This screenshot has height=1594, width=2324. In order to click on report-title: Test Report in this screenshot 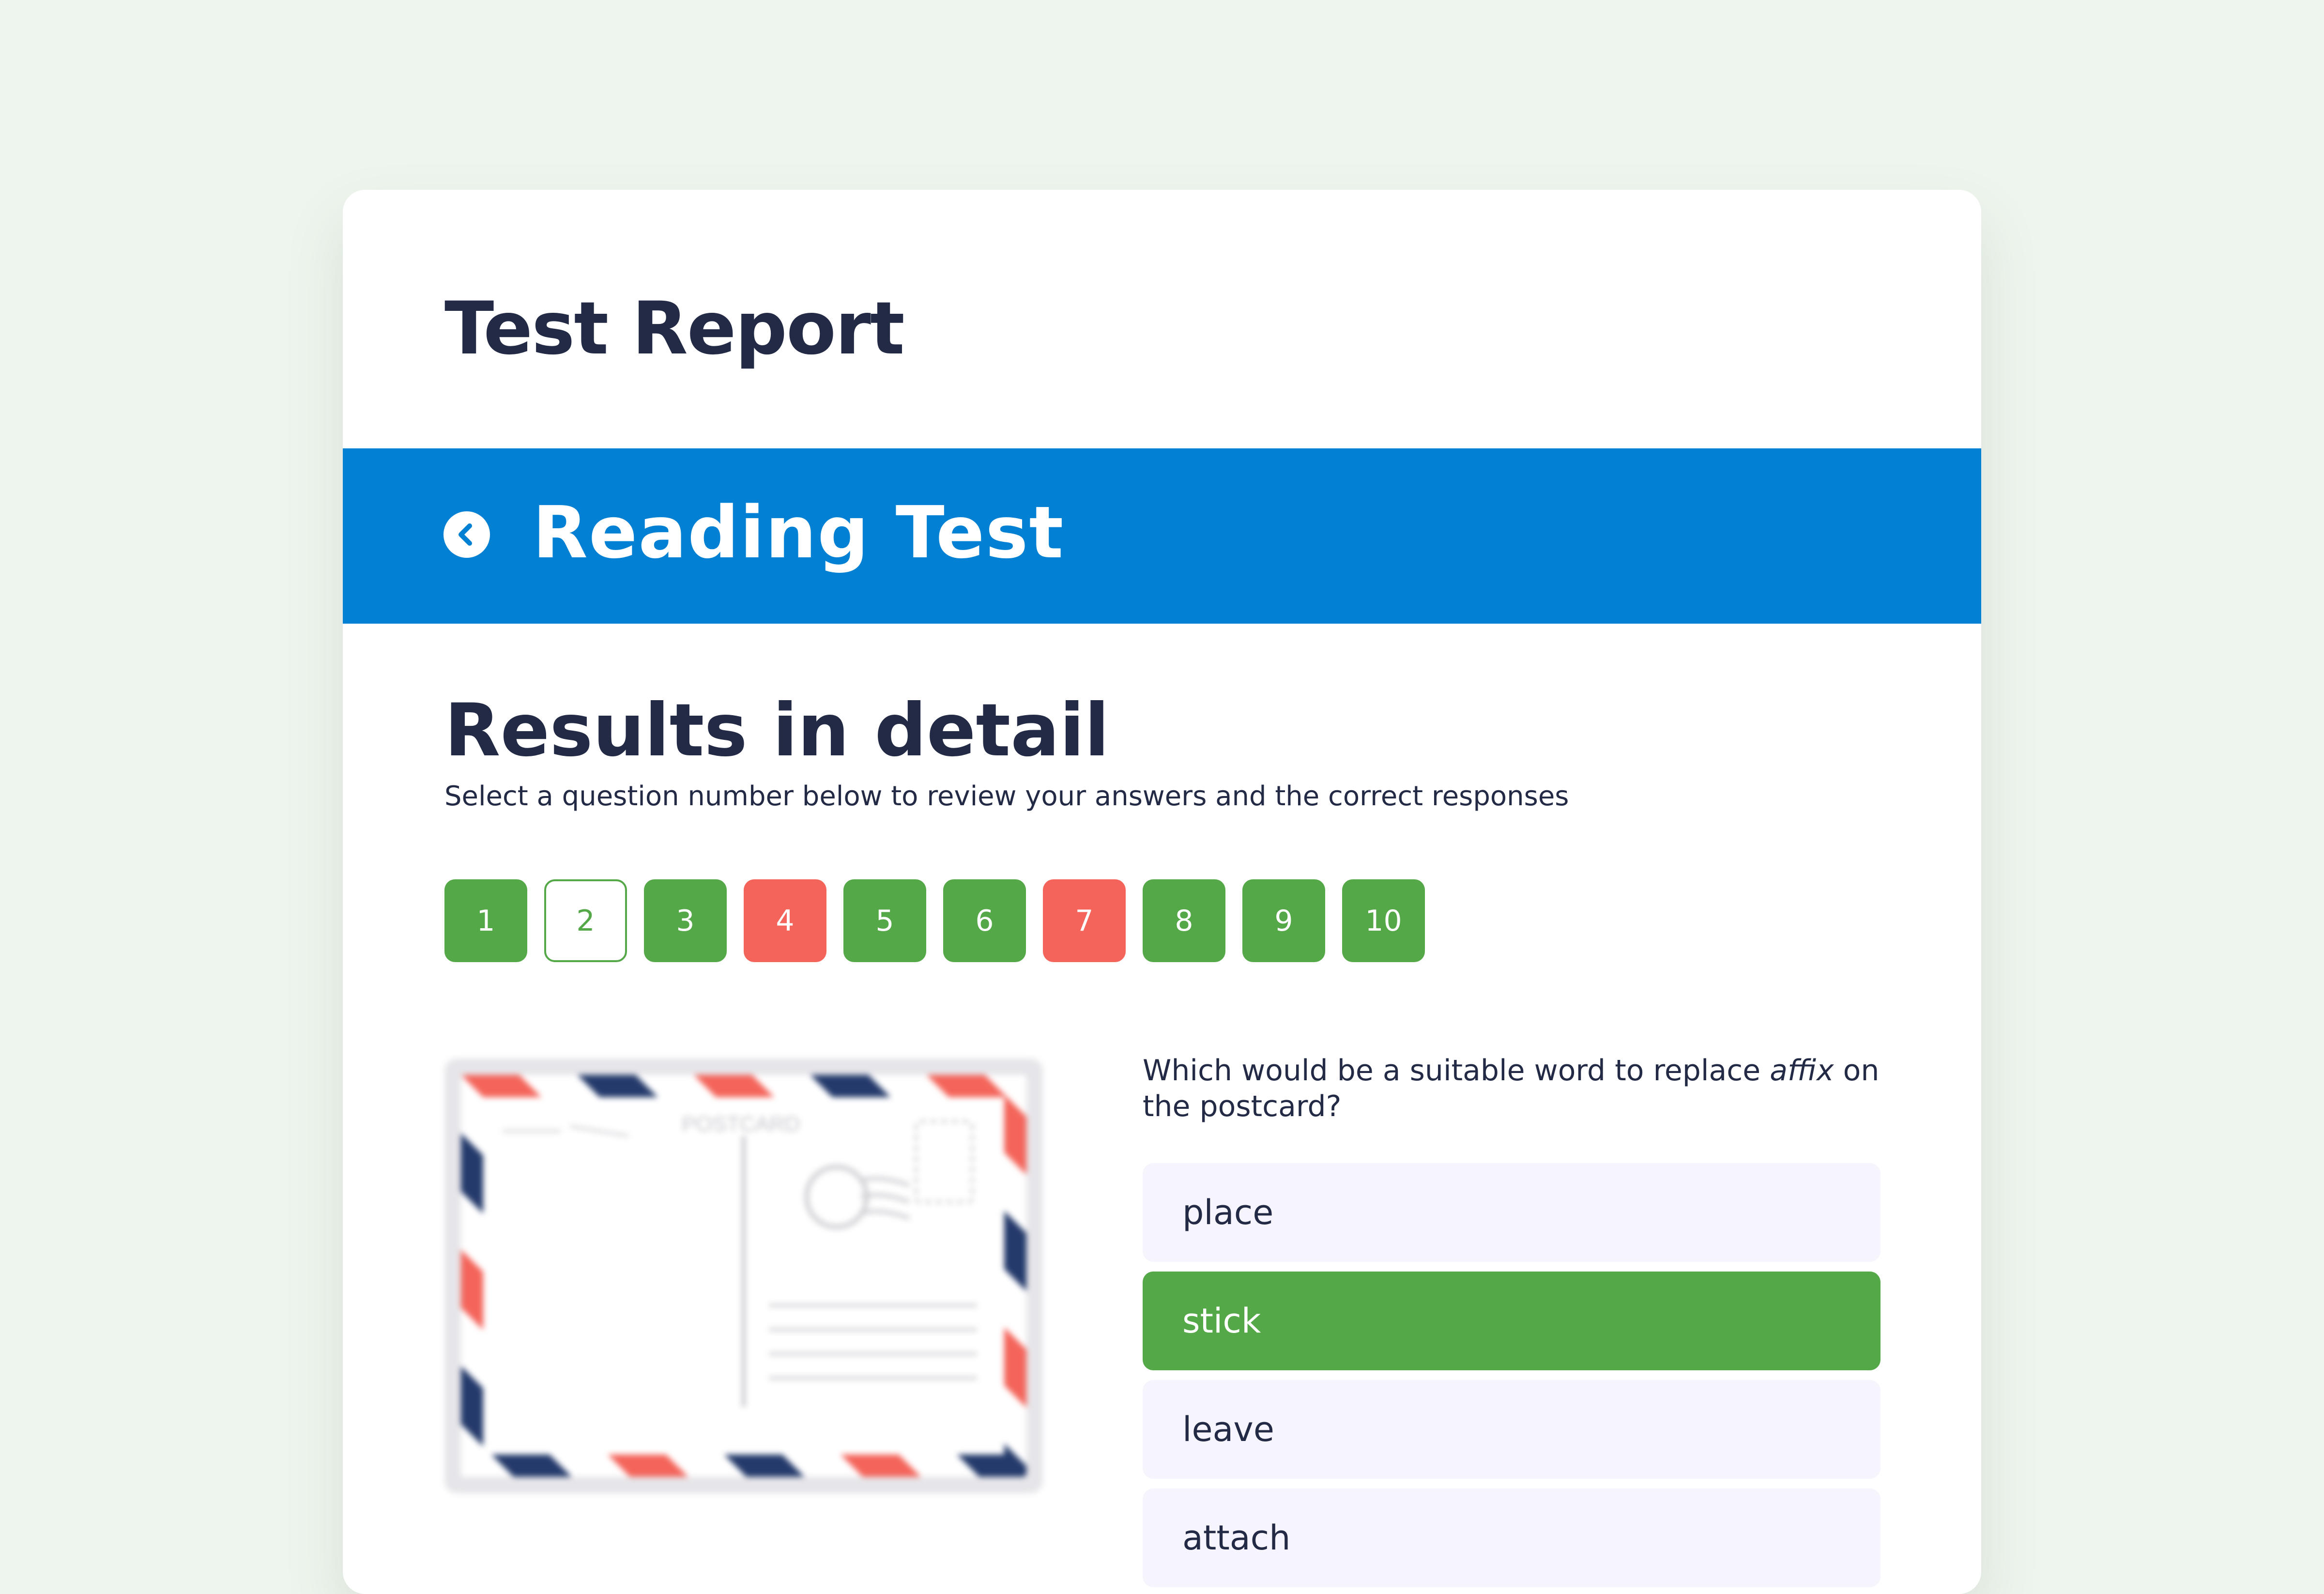, I will do `click(674, 329)`.